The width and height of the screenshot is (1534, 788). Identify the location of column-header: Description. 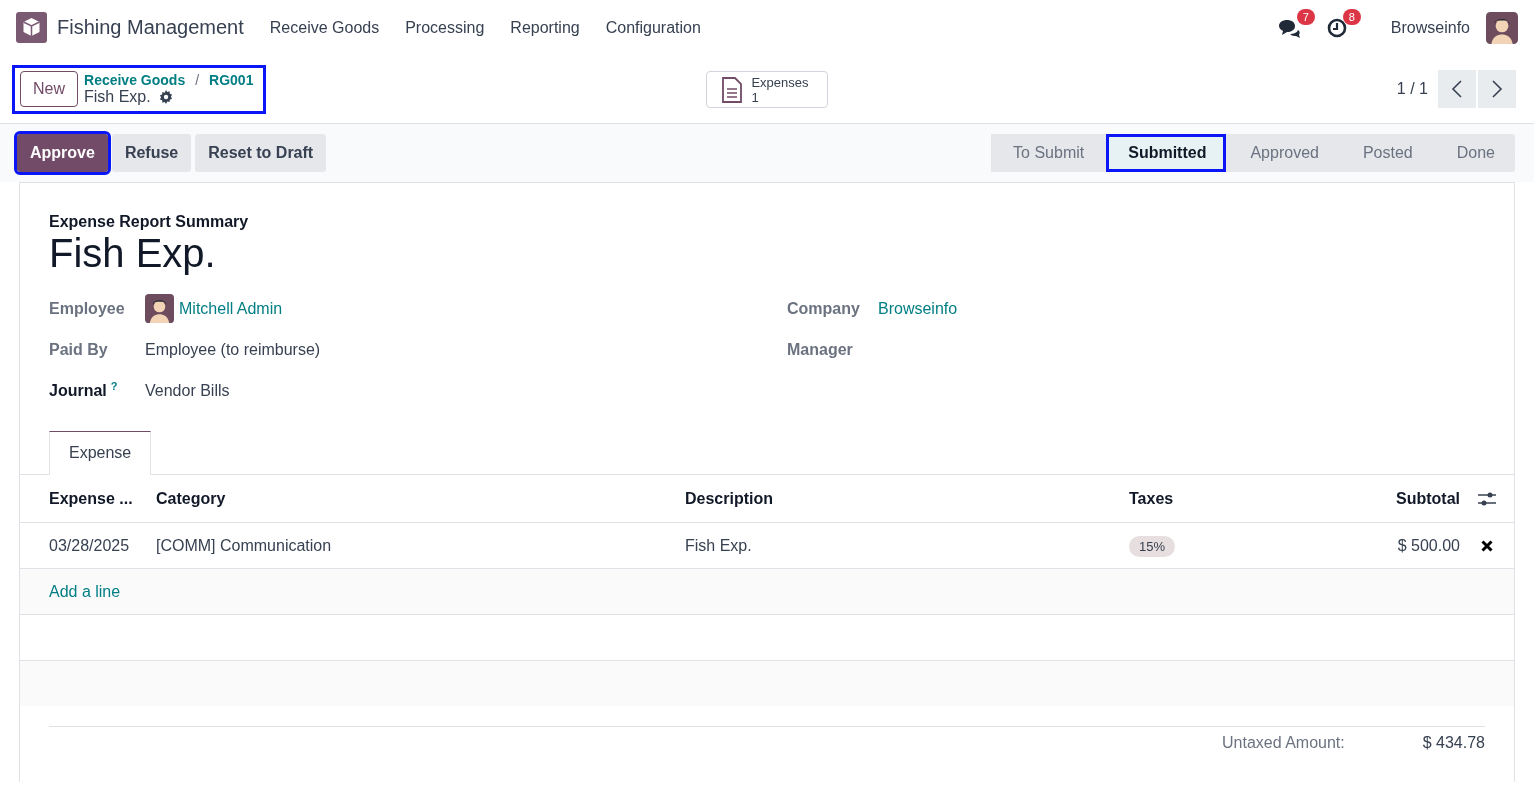
(907, 499).